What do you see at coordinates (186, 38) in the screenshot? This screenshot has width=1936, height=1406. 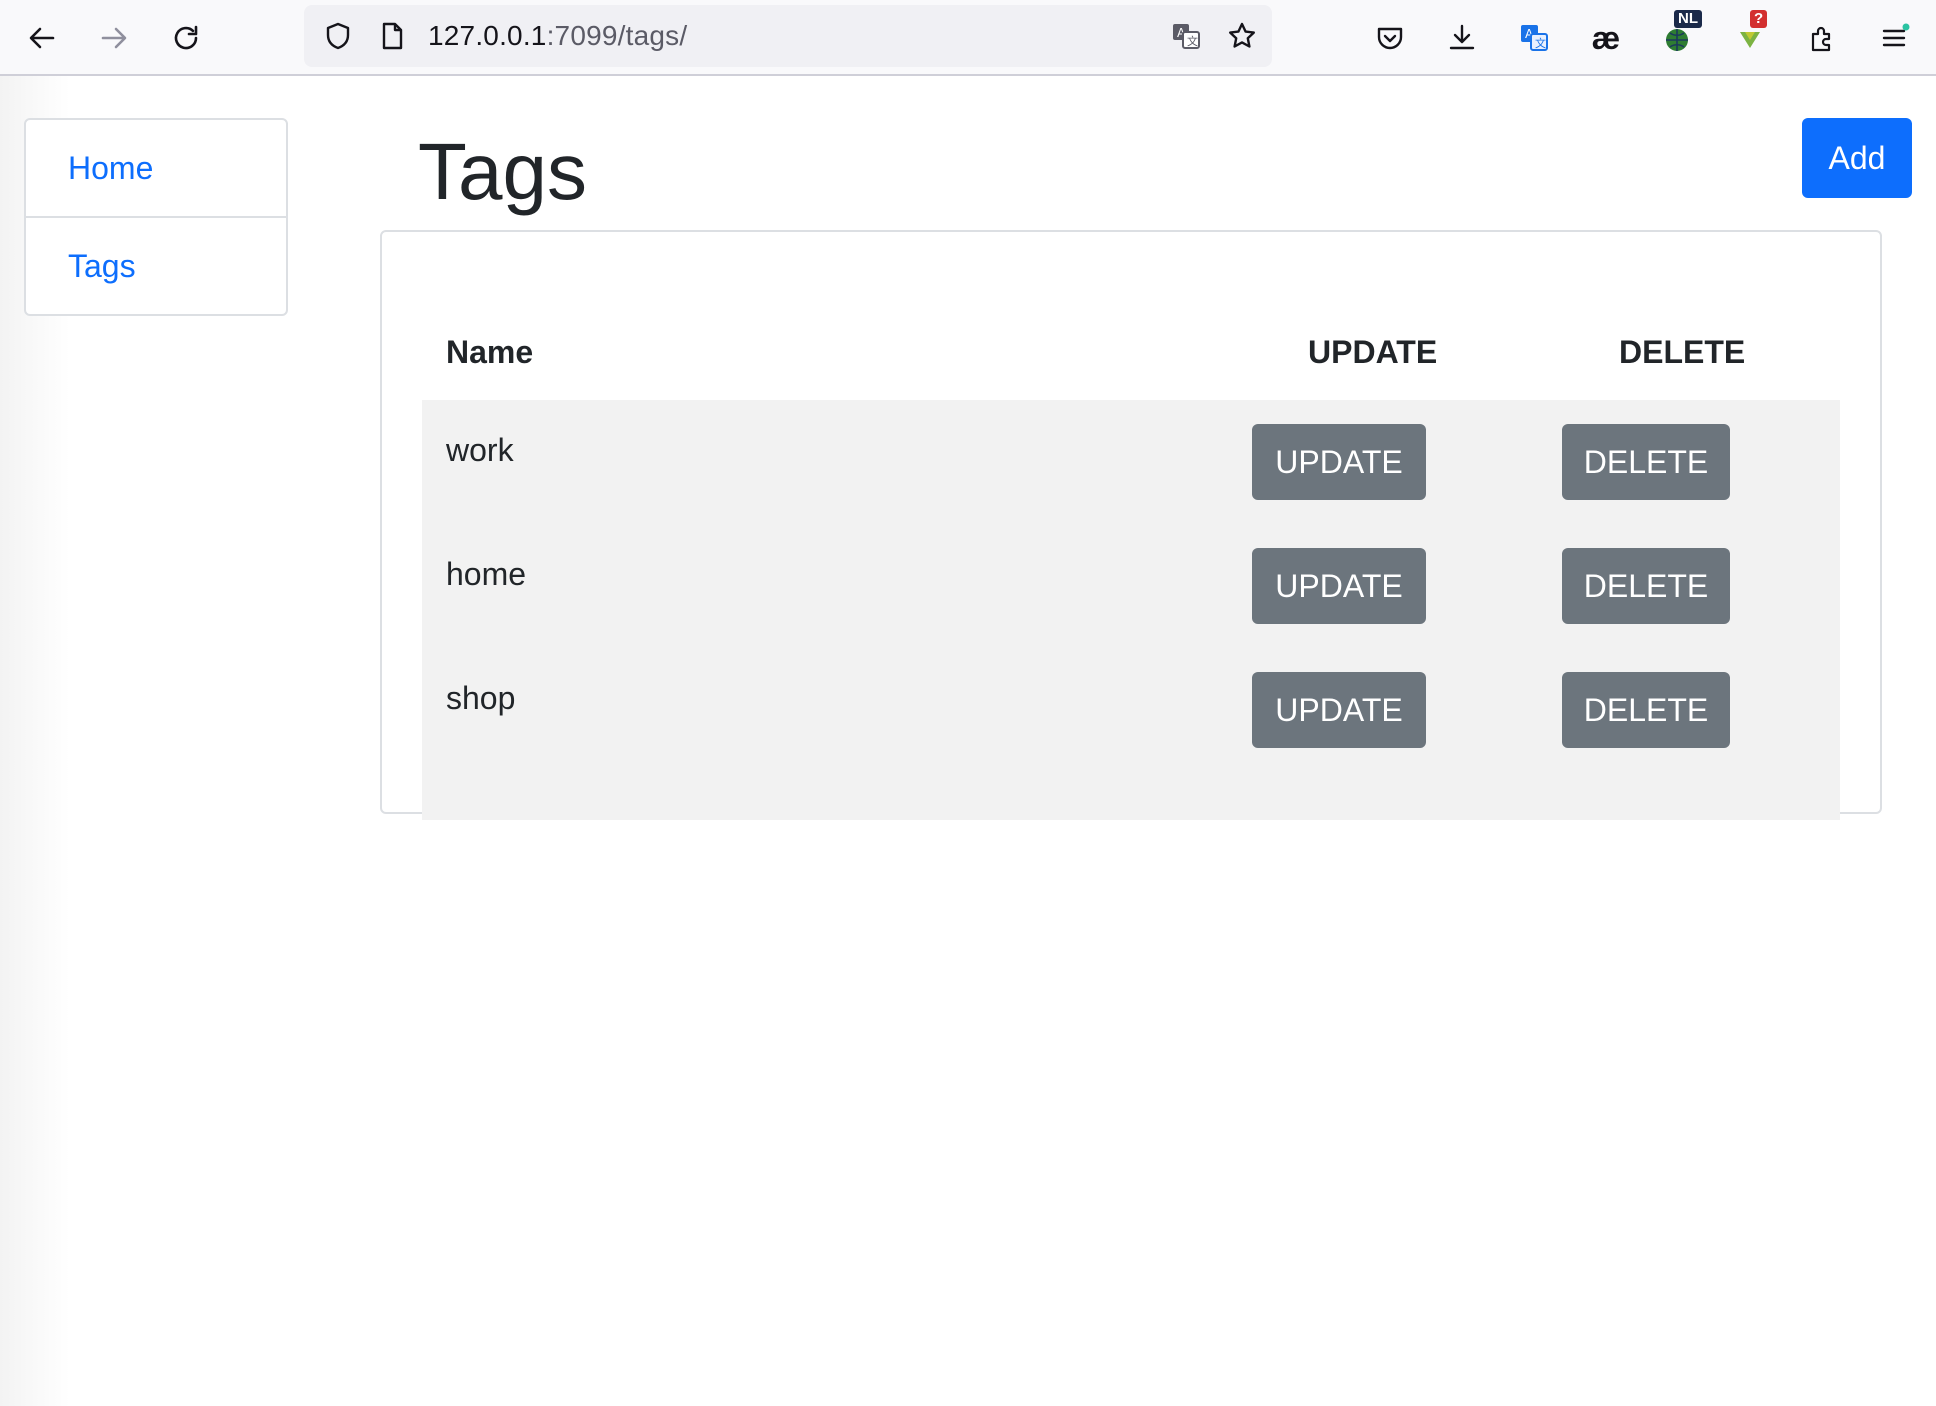 I see `reload-icon` at bounding box center [186, 38].